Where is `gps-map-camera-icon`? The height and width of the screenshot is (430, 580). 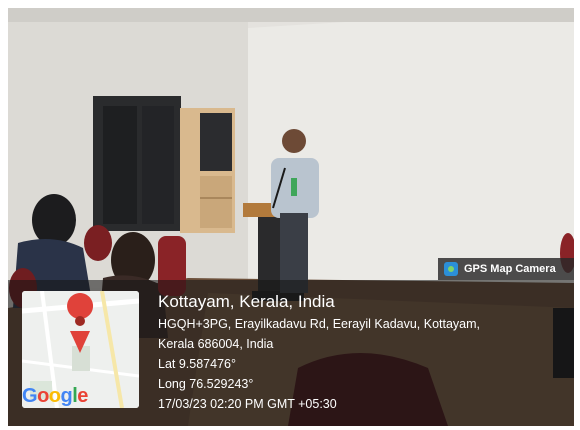 gps-map-camera-icon is located at coordinates (451, 269).